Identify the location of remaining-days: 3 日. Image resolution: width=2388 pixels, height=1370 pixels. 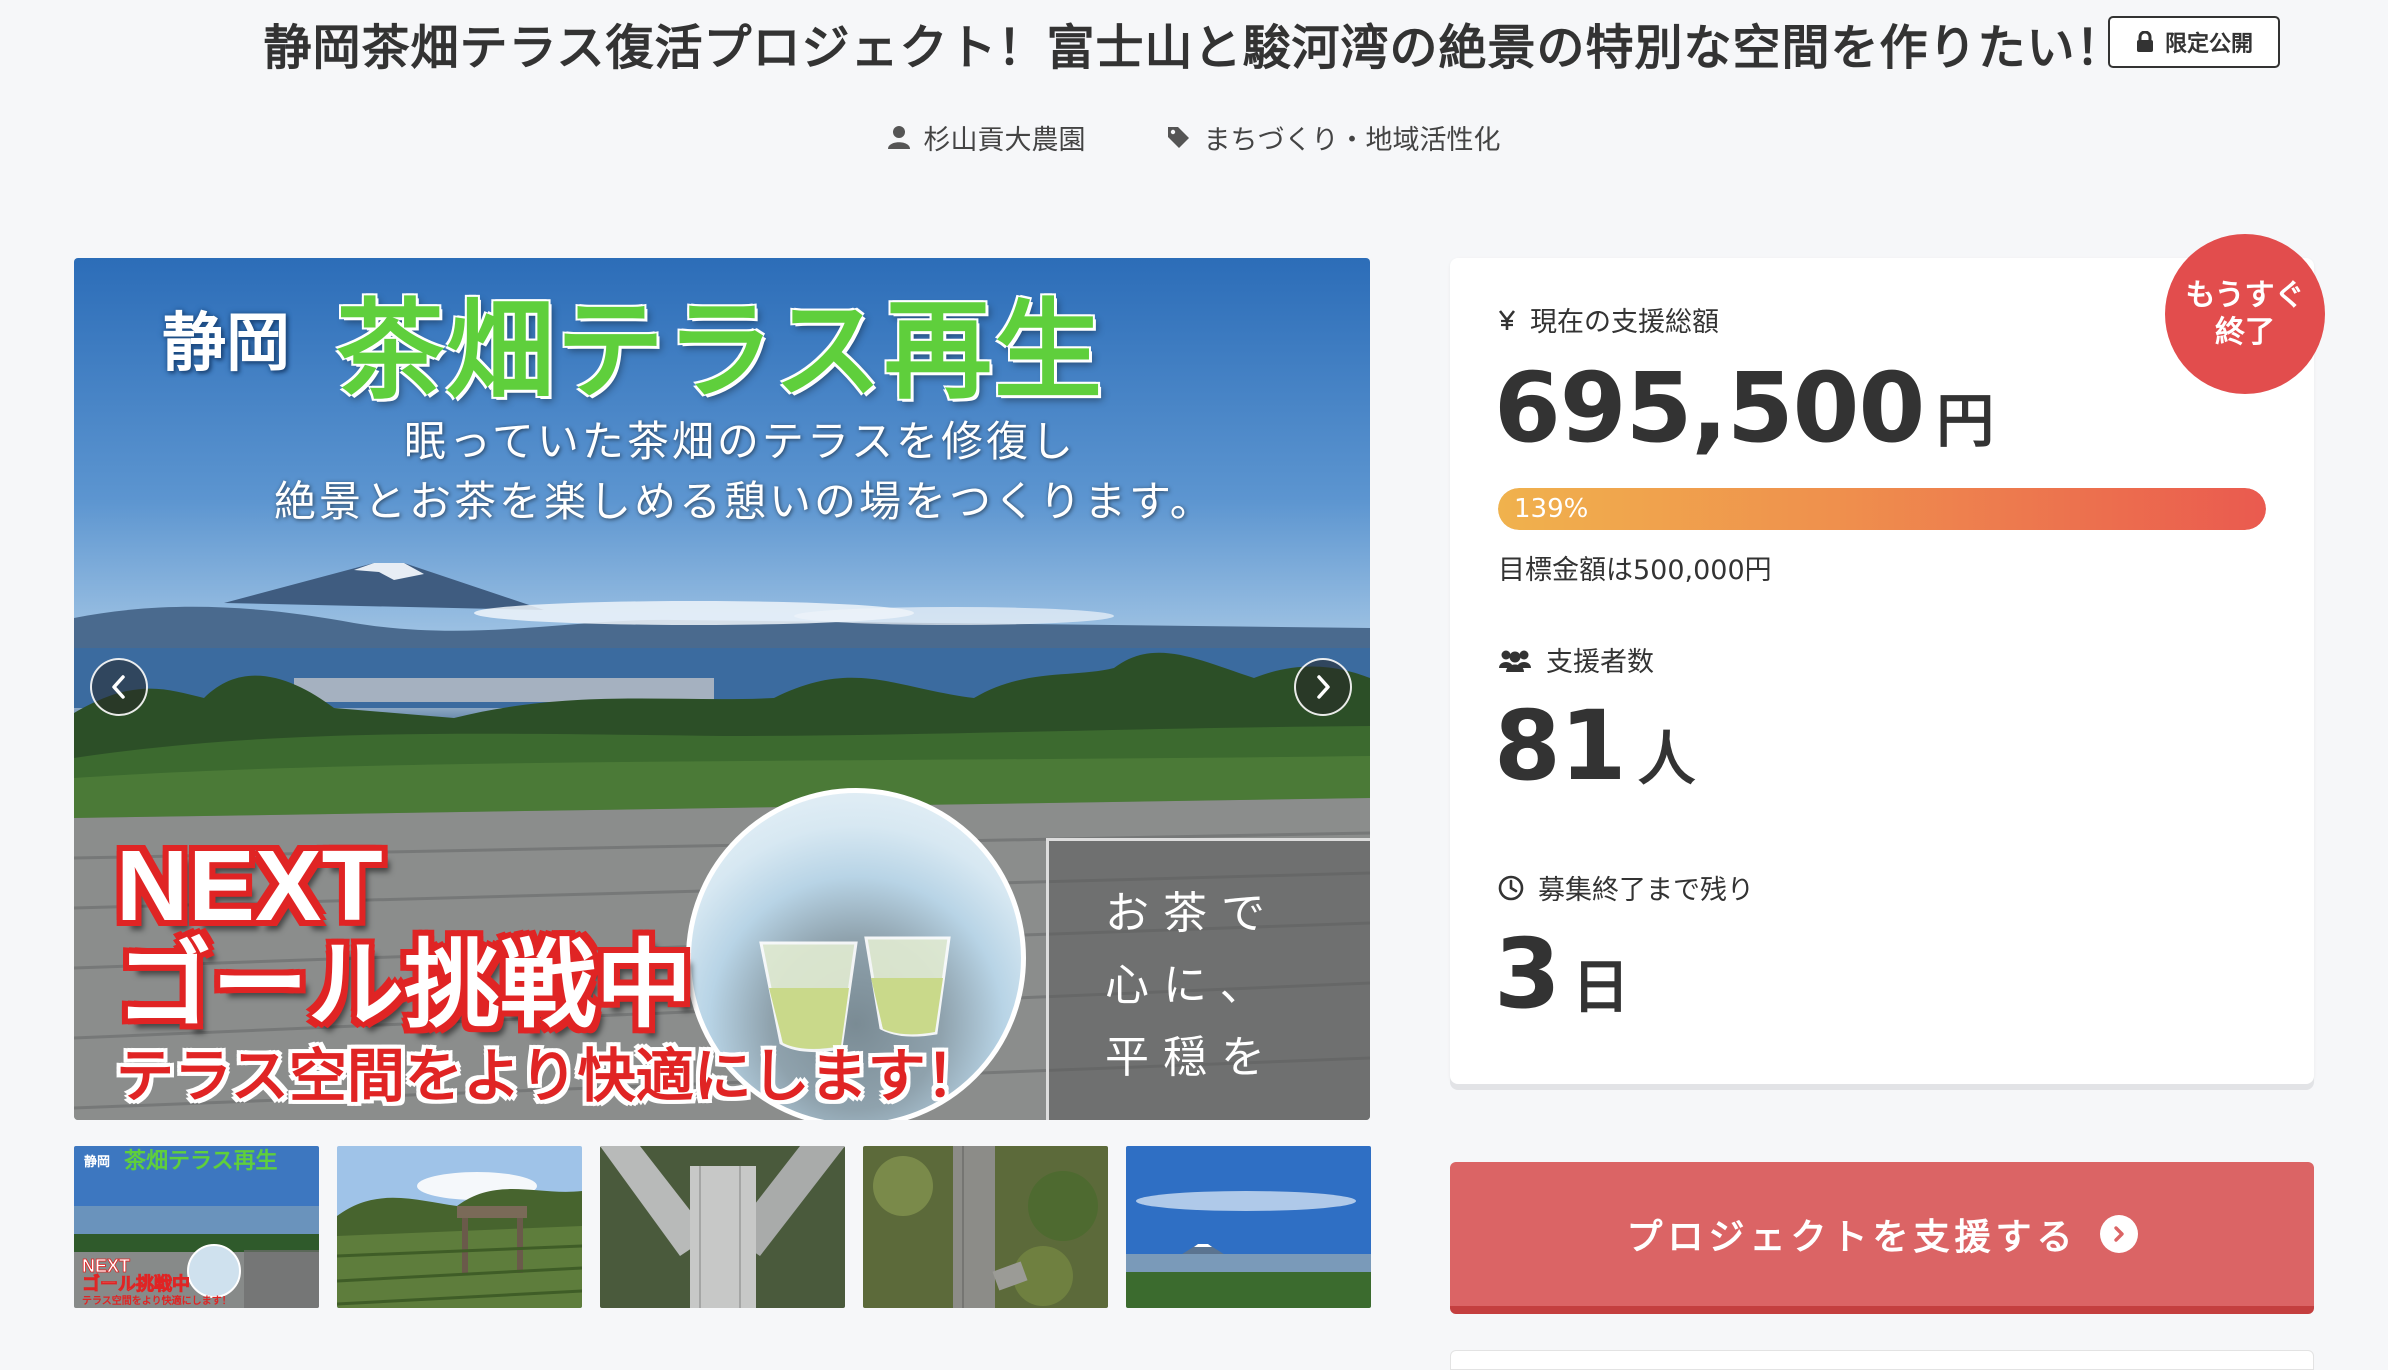
(1562, 974).